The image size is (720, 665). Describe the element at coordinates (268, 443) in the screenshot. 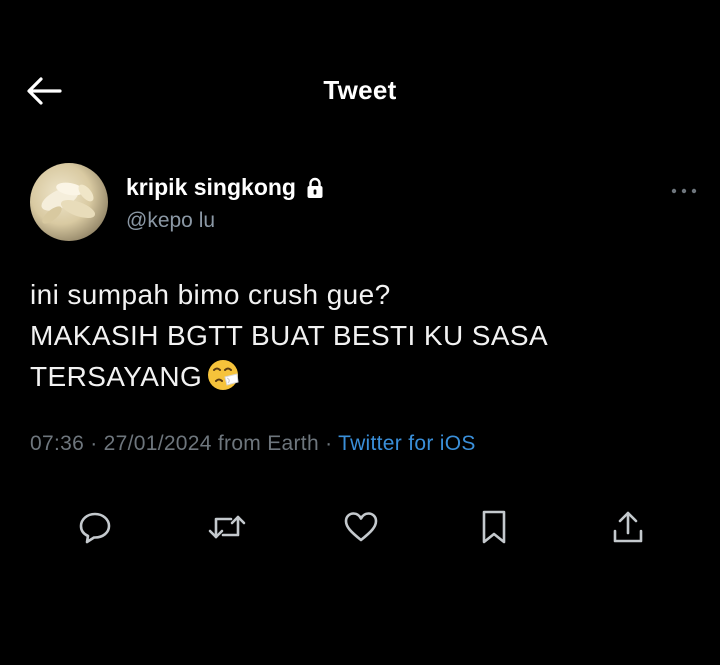

I see `tweet-location: from Earth` at that location.